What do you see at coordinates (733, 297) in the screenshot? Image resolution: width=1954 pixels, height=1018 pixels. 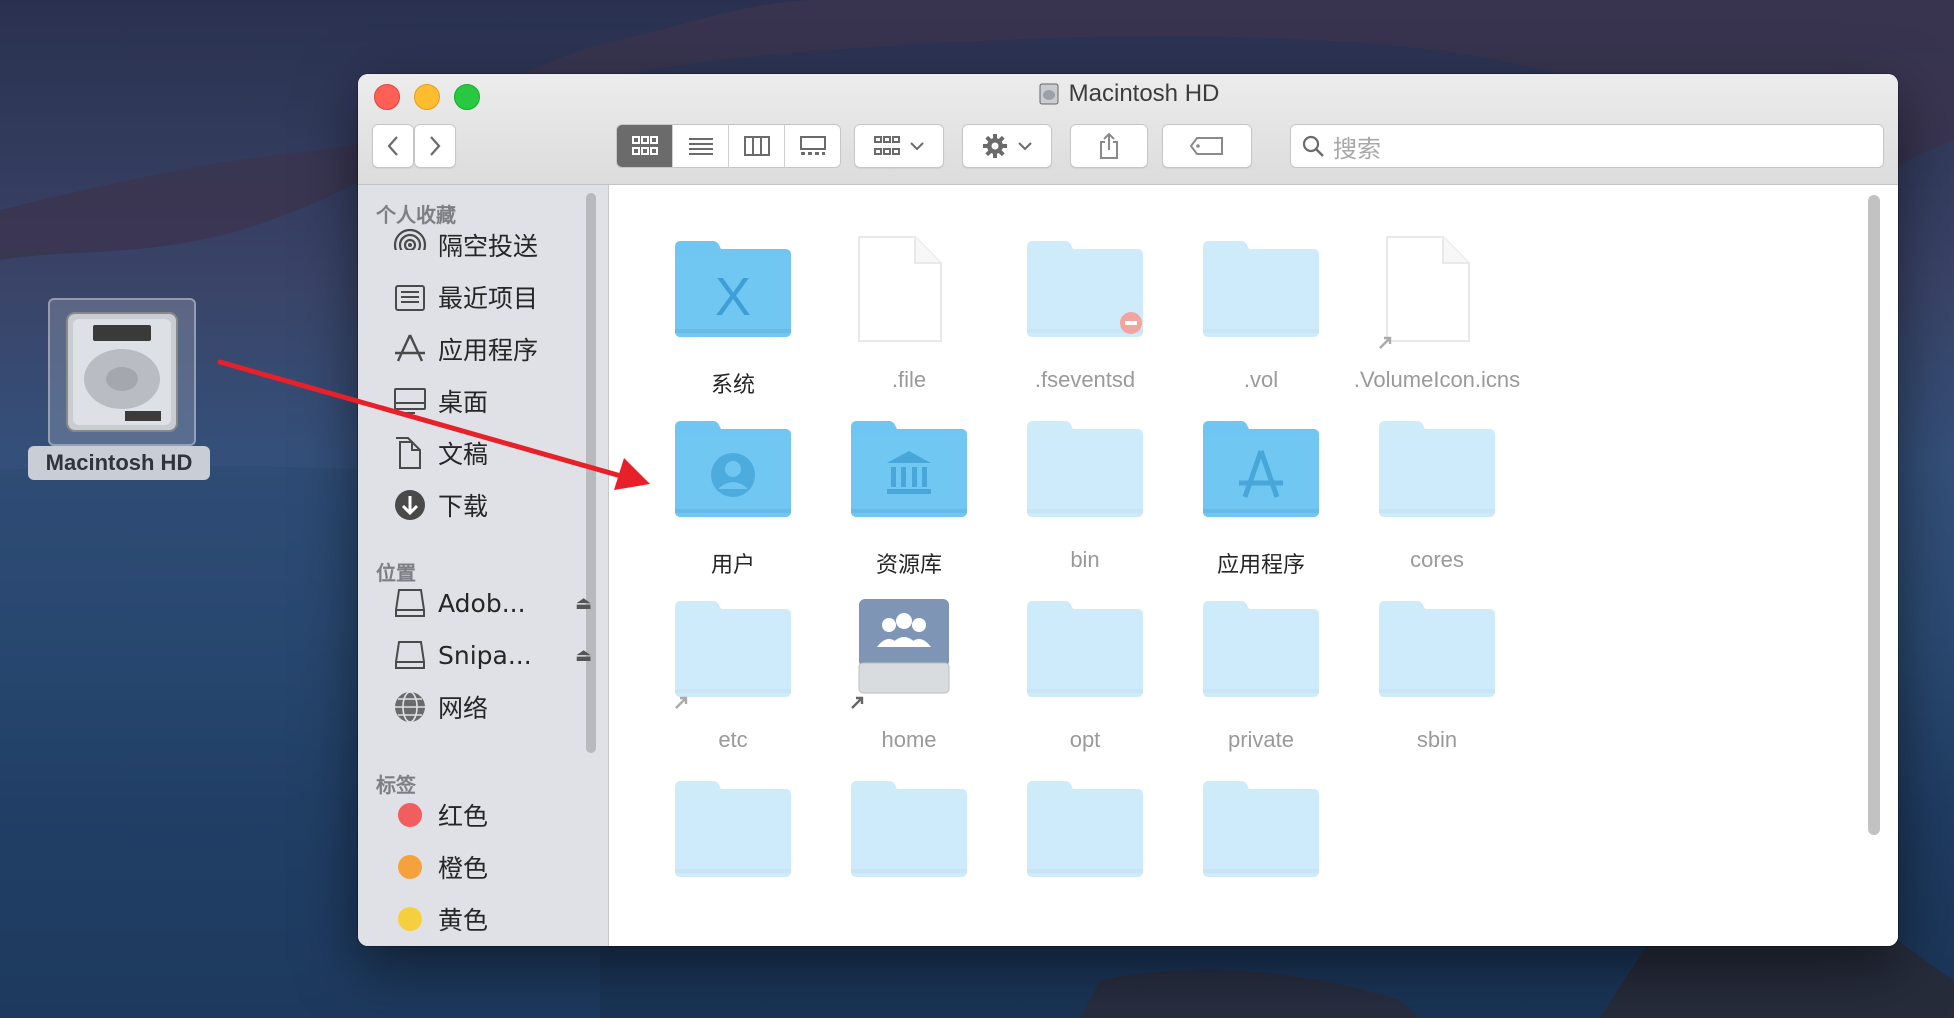 I see `svg-text: X` at bounding box center [733, 297].